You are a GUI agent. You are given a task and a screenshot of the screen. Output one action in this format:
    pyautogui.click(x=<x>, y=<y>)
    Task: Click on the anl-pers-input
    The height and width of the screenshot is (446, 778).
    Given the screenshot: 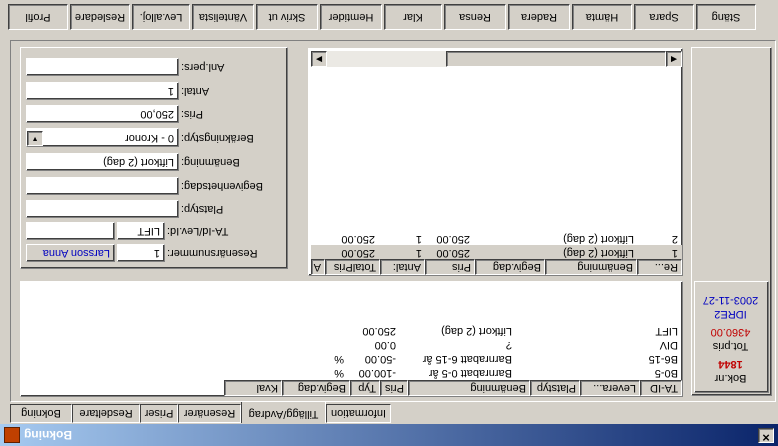 What is the action you would take?
    pyautogui.click(x=102, y=67)
    